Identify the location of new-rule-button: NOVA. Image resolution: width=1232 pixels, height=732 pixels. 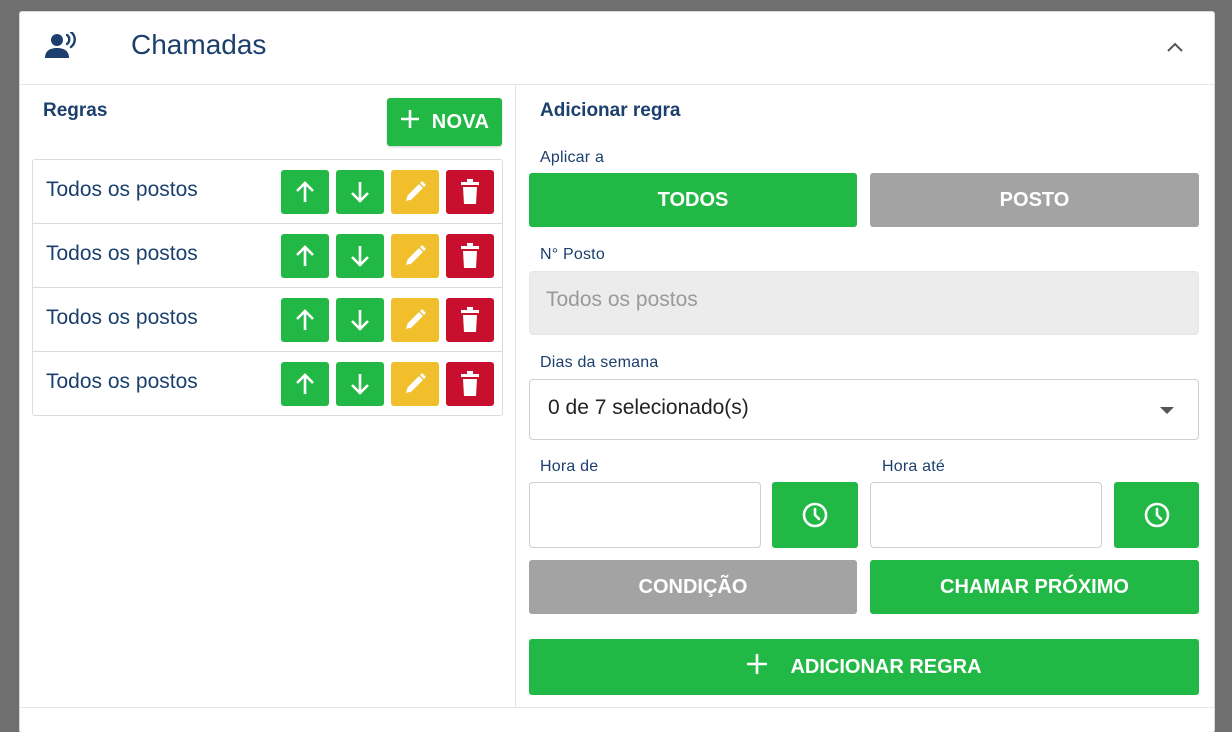
(444, 122).